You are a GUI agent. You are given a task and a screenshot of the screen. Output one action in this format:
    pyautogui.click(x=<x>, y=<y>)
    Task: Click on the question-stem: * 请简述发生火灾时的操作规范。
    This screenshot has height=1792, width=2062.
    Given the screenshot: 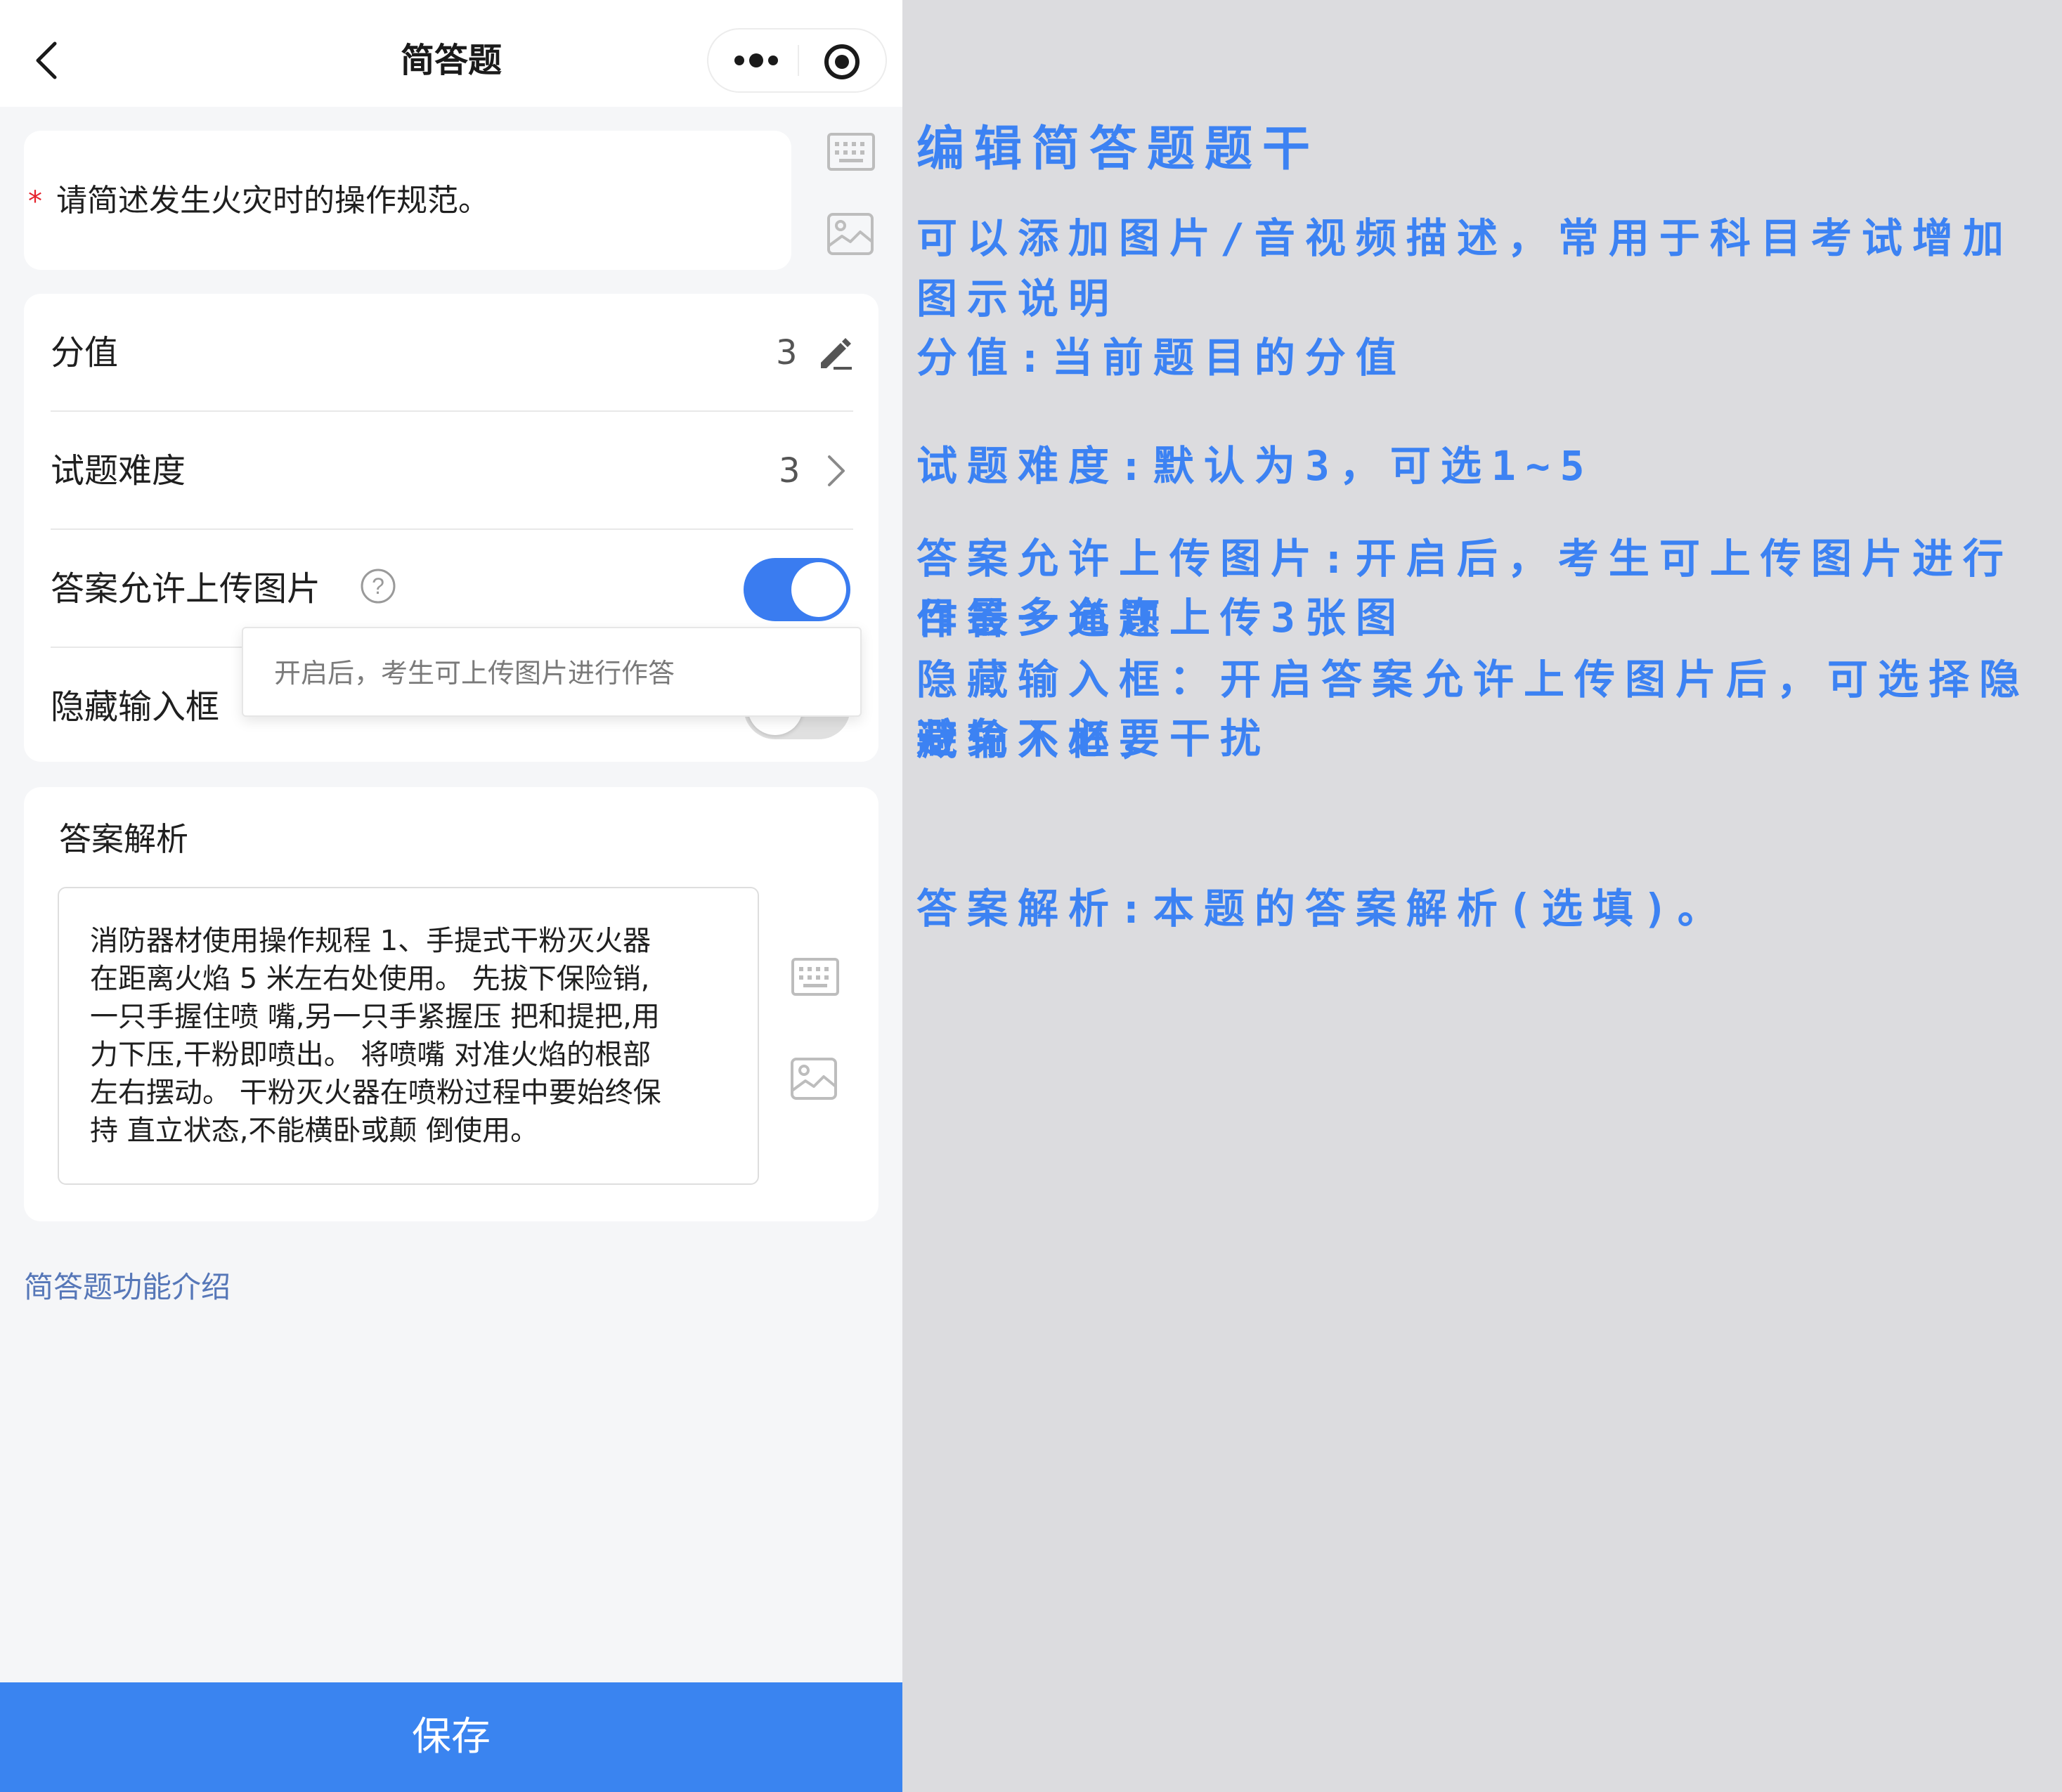 What is the action you would take?
    pyautogui.click(x=258, y=201)
    